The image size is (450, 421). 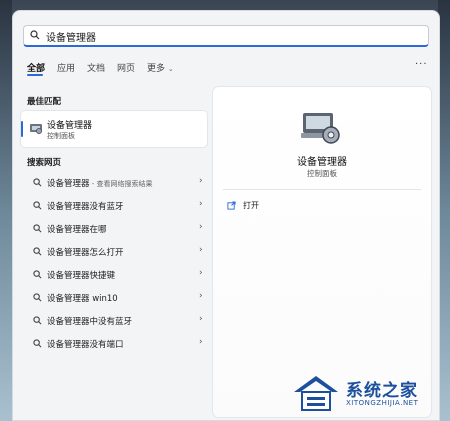 What do you see at coordinates (170, 69) in the screenshot?
I see `chevron-down-icon: ⌄` at bounding box center [170, 69].